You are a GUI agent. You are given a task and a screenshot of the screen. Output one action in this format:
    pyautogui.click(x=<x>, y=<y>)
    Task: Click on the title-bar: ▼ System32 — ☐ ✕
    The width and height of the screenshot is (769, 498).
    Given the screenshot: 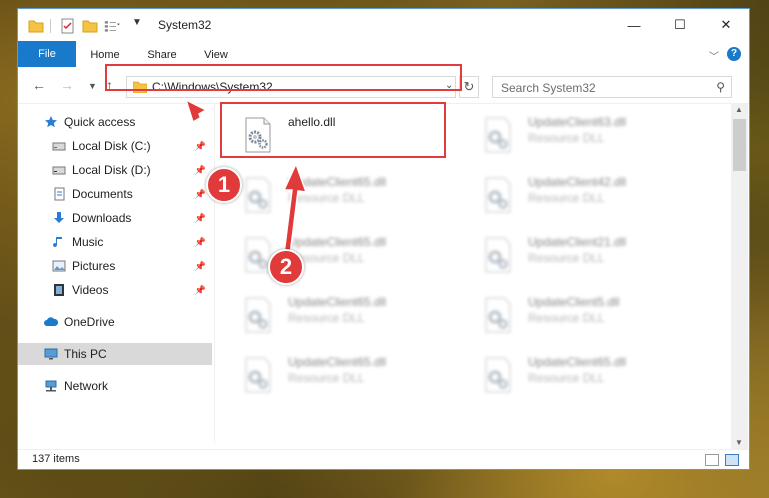 What is the action you would take?
    pyautogui.click(x=383, y=25)
    